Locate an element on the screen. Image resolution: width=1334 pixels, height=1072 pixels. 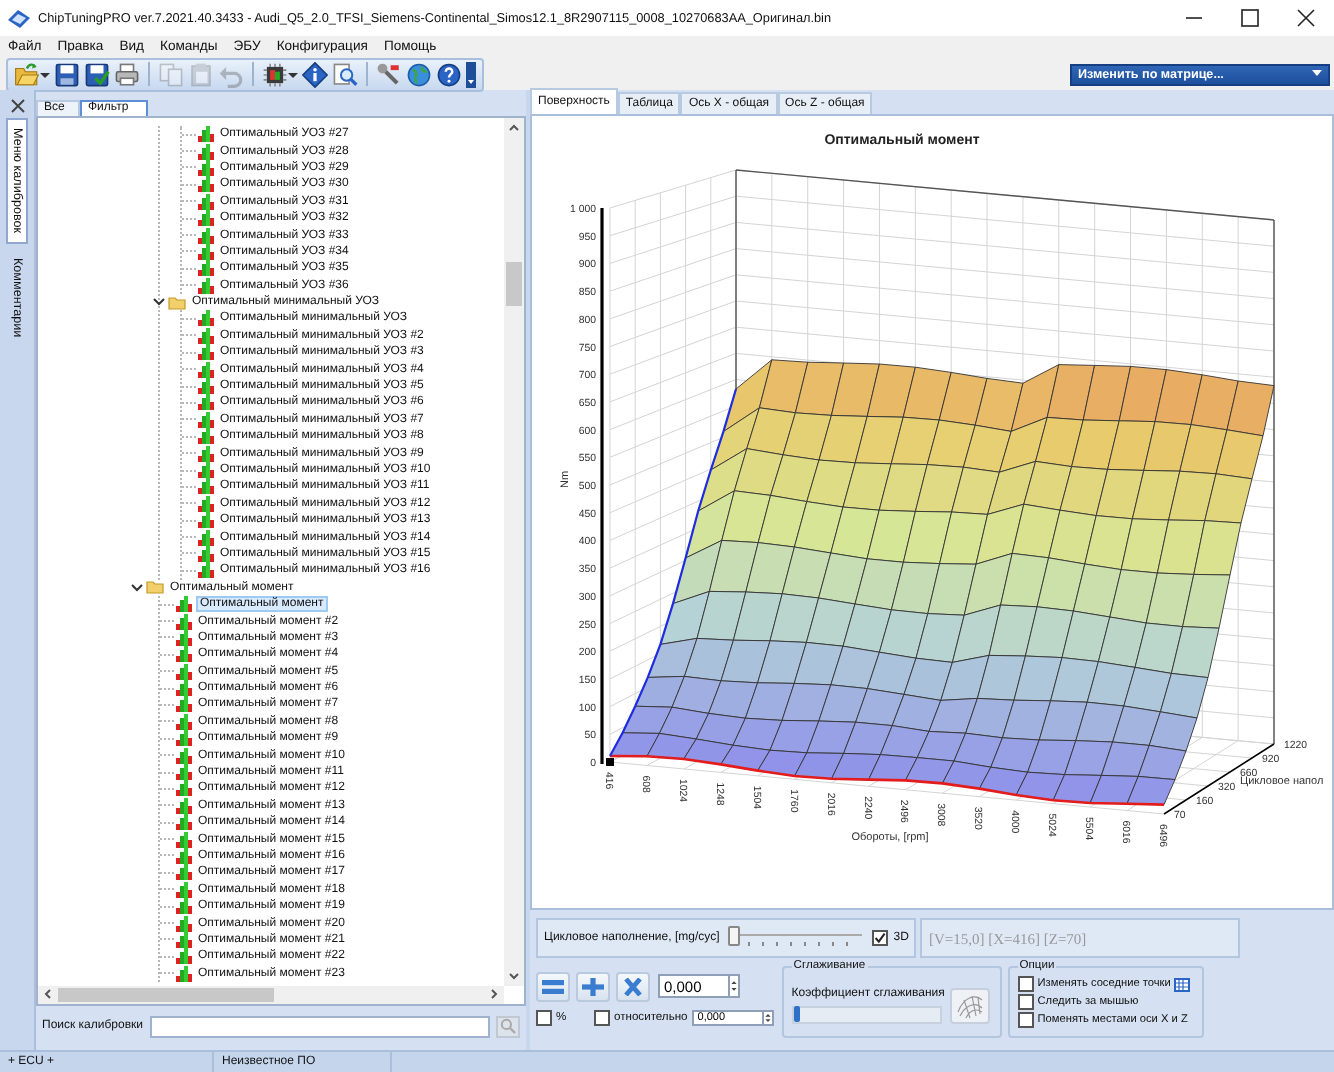
add-button is located at coordinates (593, 986).